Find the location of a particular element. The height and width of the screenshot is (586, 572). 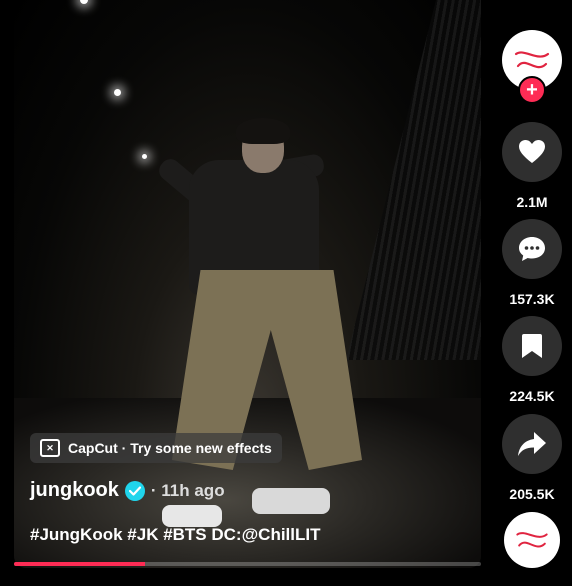

share-arrow-icon is located at coordinates (532, 444).